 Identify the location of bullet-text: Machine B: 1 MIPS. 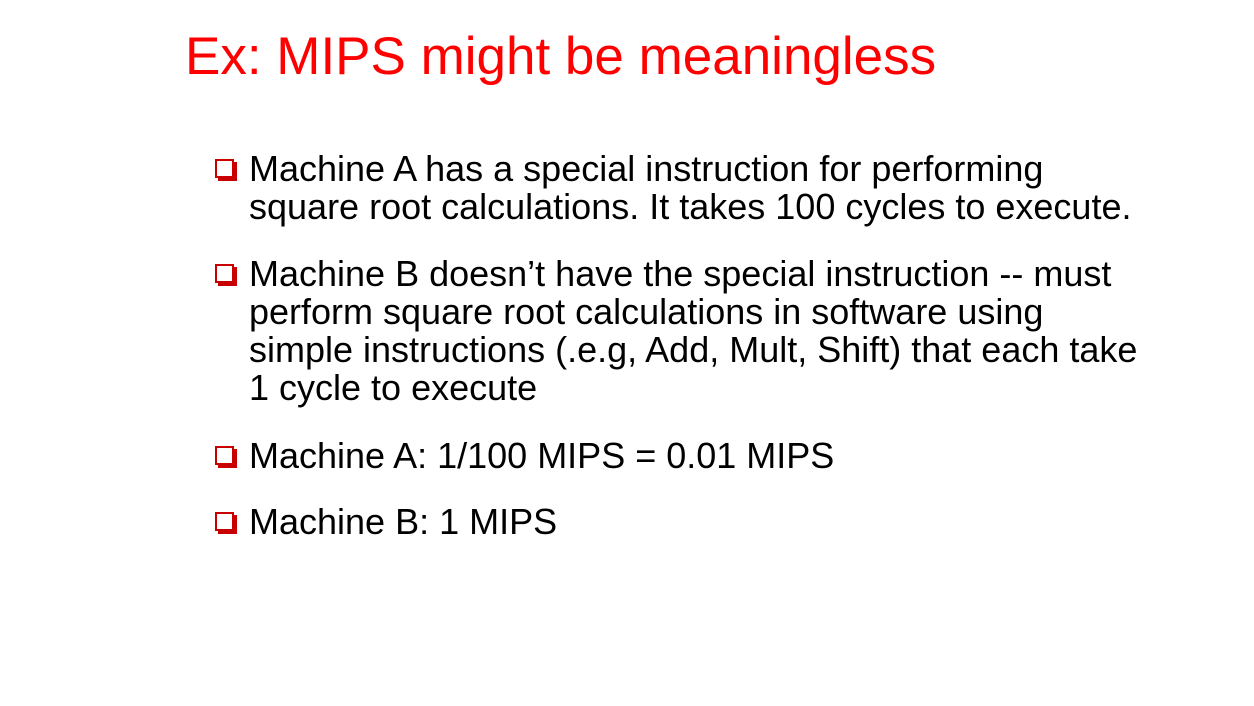
(403, 521).